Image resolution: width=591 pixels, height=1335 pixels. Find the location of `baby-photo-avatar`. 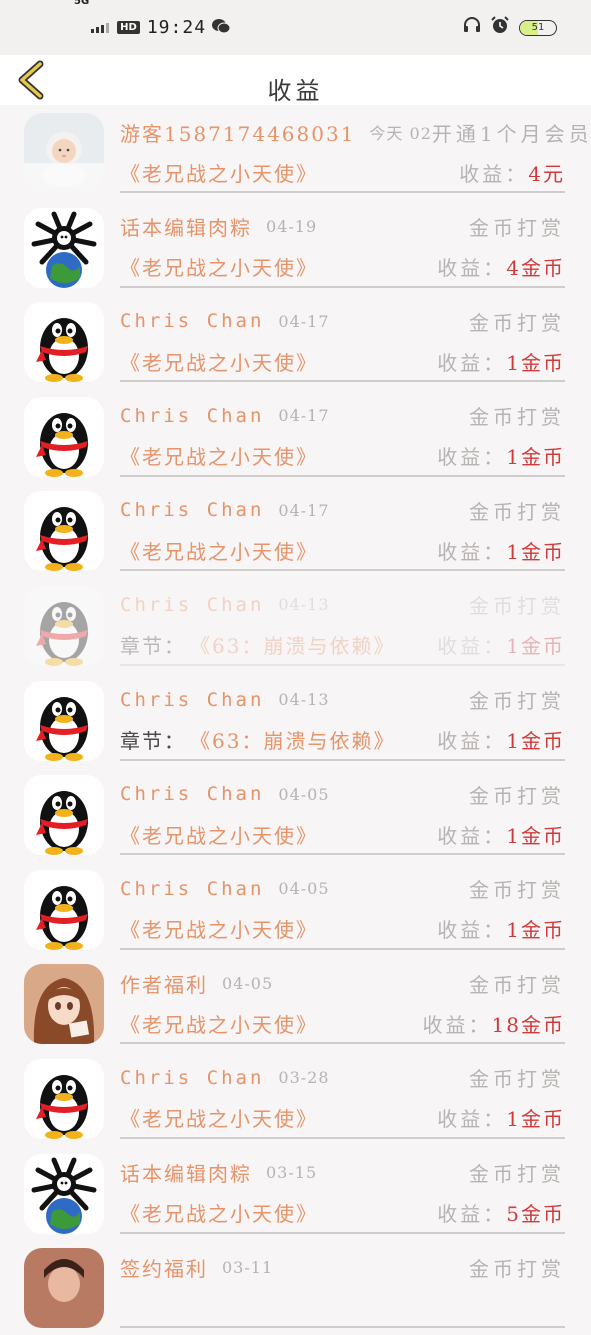

baby-photo-avatar is located at coordinates (64, 153).